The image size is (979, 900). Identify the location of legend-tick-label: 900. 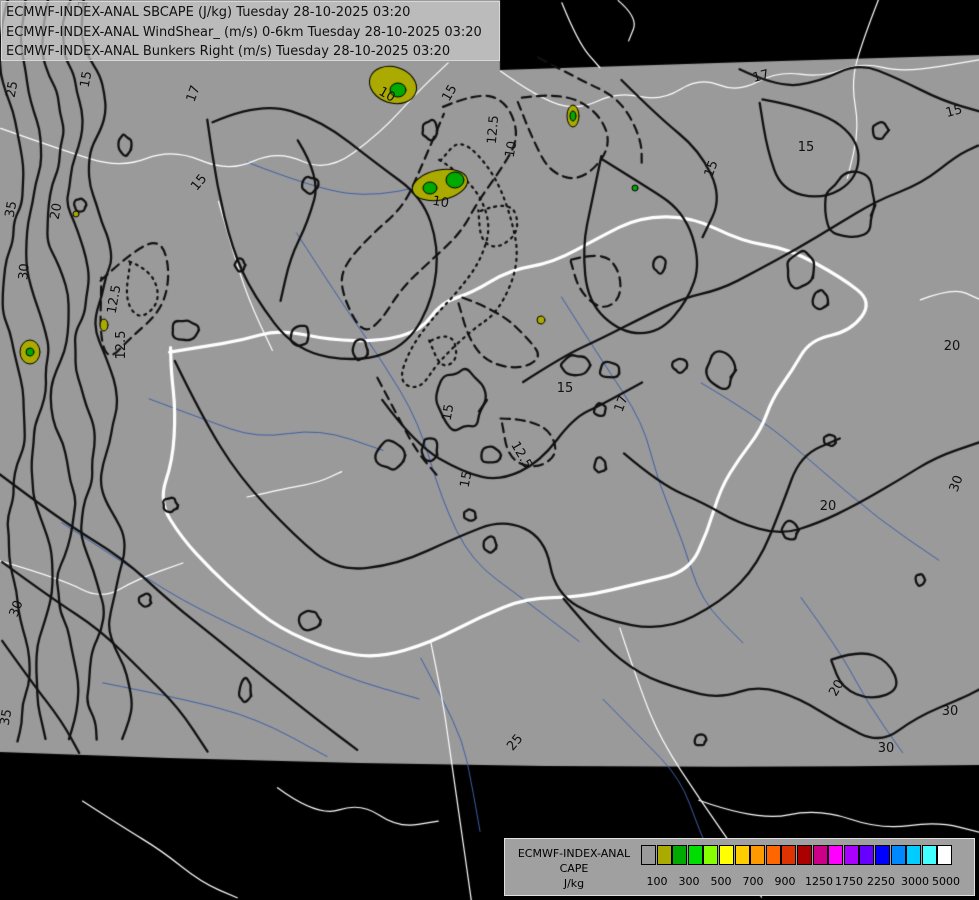
(785, 881).